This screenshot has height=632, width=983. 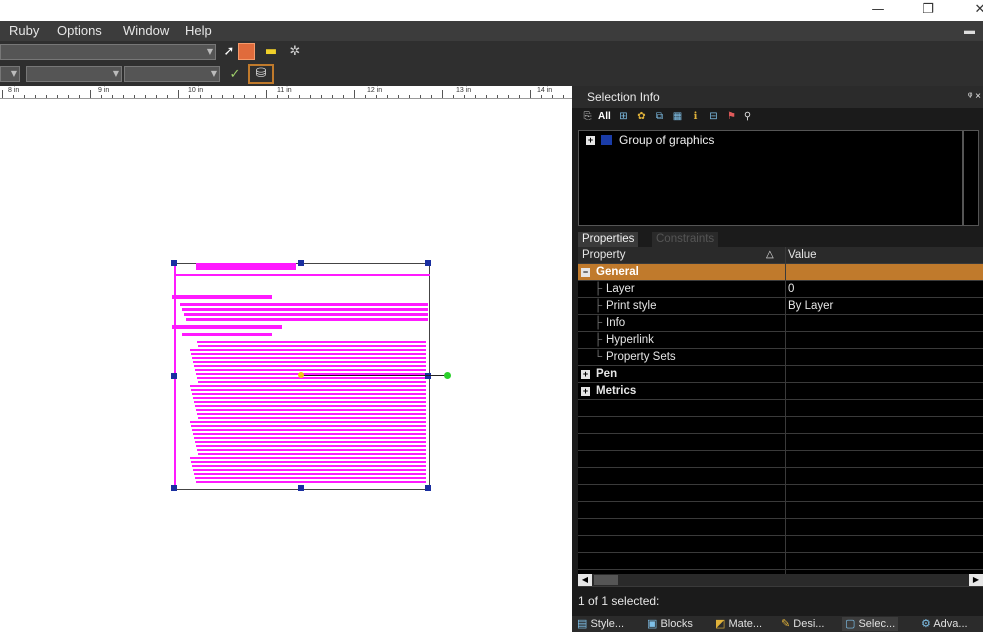 What do you see at coordinates (974, 97) in the screenshot?
I see `panel-pin-close: ᵠ ×` at bounding box center [974, 97].